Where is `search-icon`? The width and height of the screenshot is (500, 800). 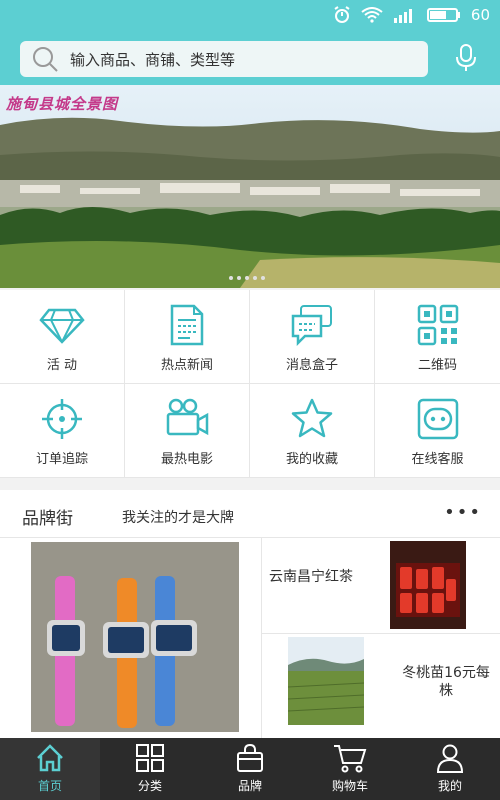
search-icon is located at coordinates (45, 59).